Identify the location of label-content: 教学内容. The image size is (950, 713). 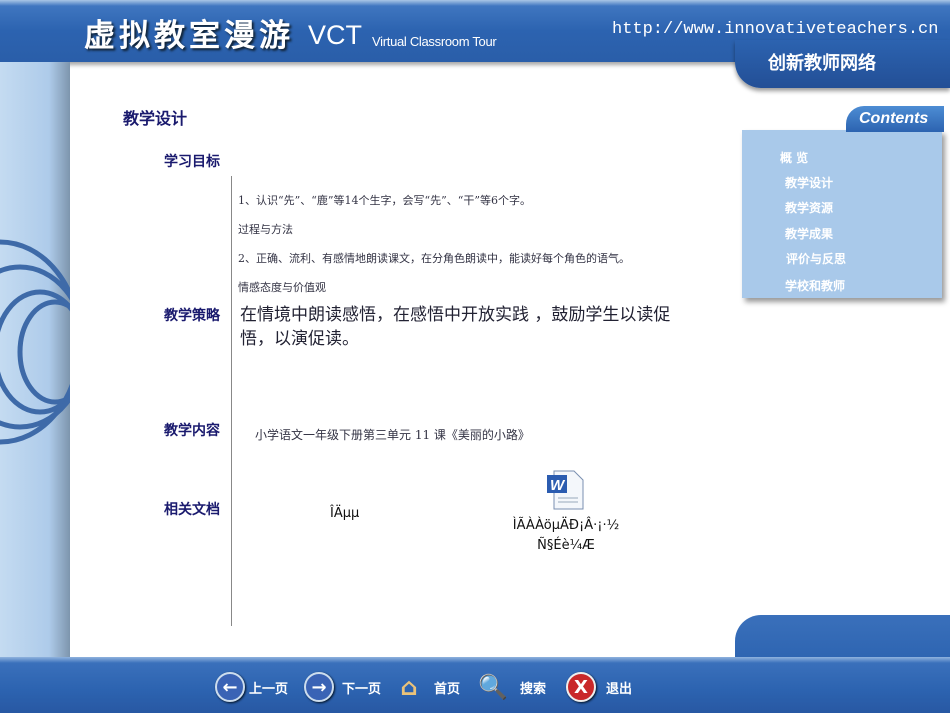
(192, 431).